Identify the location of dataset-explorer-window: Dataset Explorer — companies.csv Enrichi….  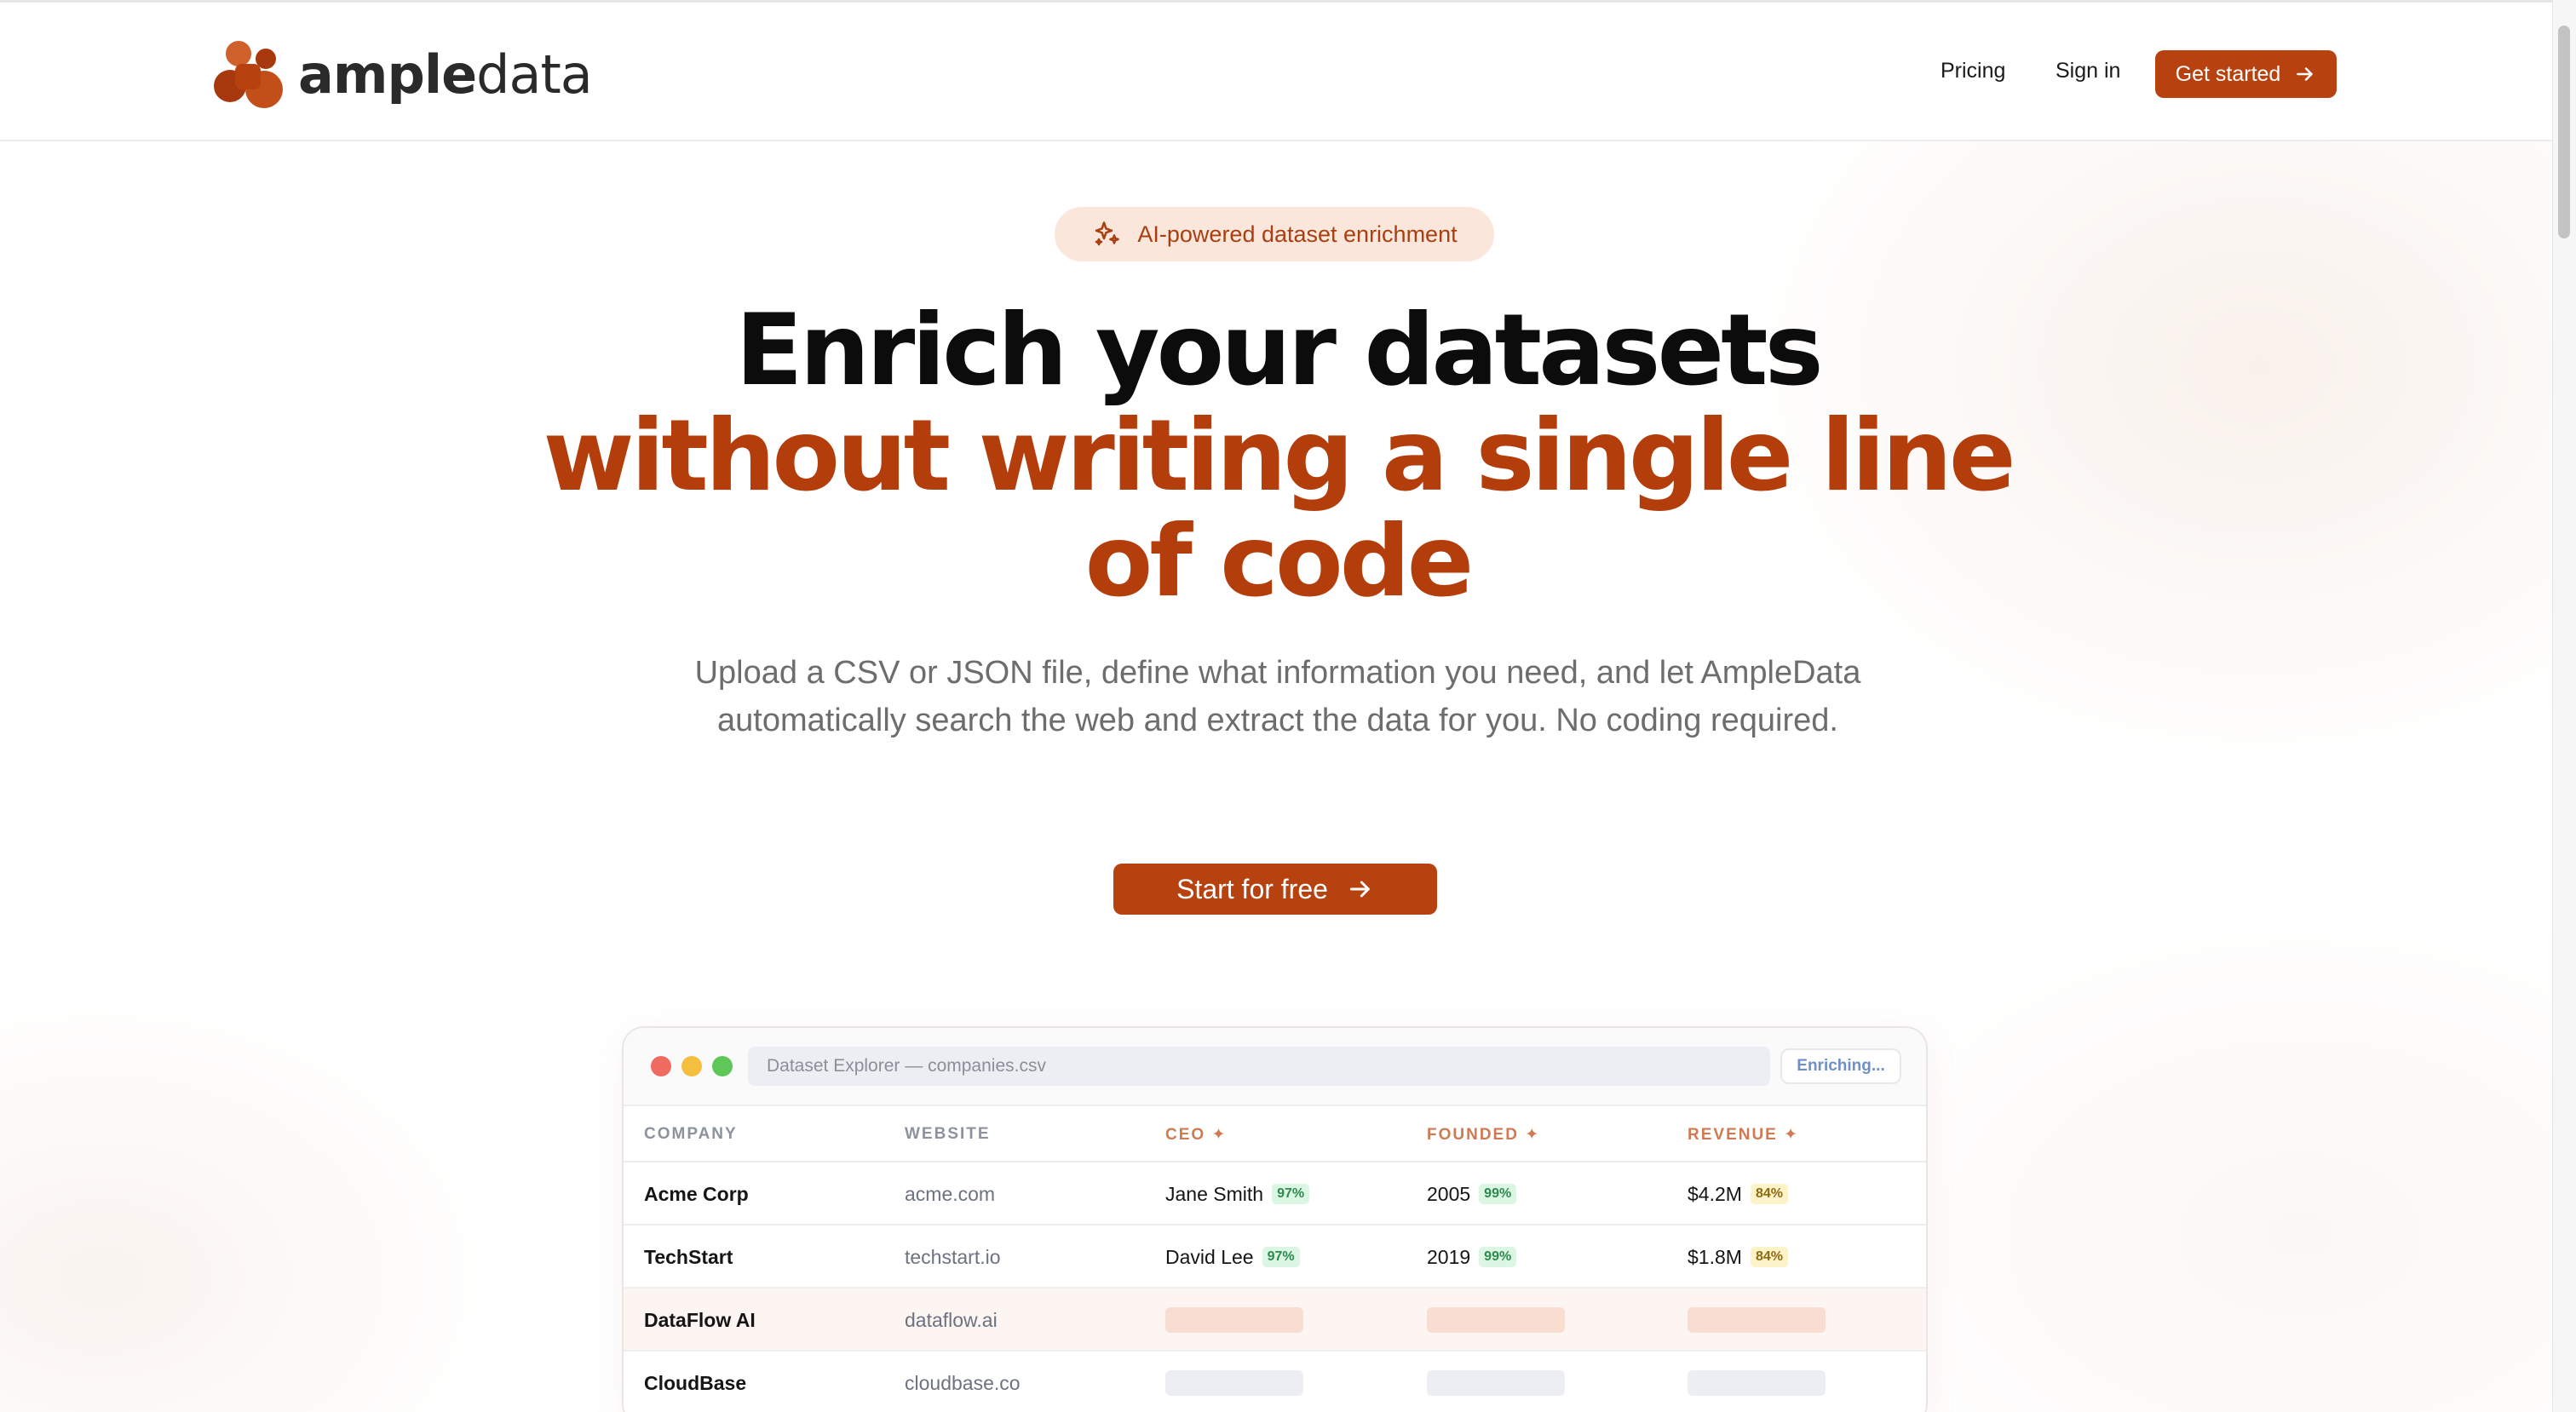
(1275, 1219).